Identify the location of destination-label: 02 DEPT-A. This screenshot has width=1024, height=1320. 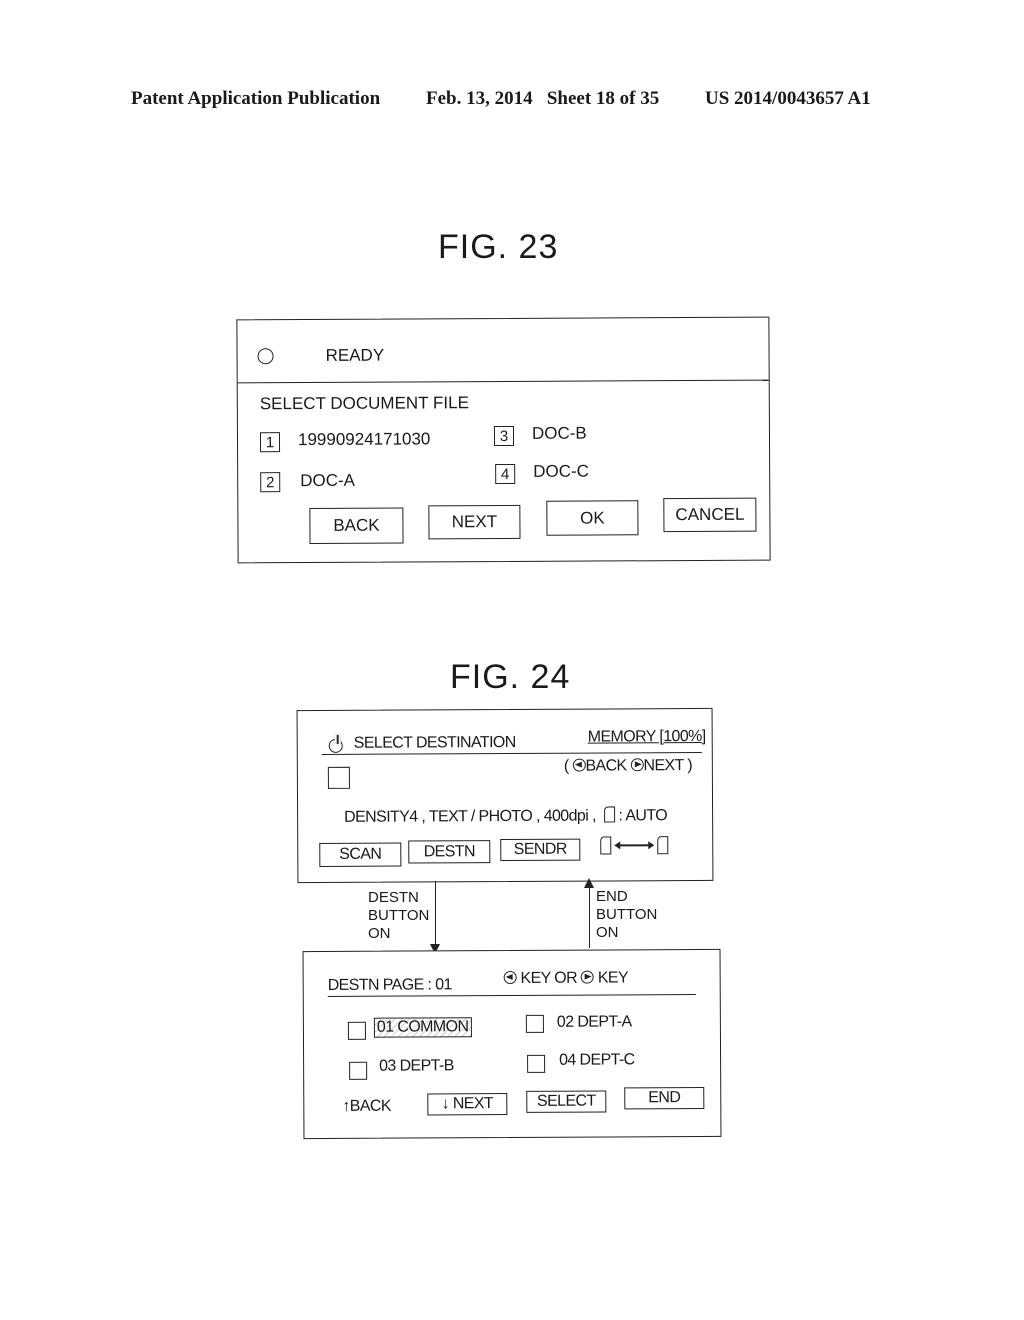
(594, 1022).